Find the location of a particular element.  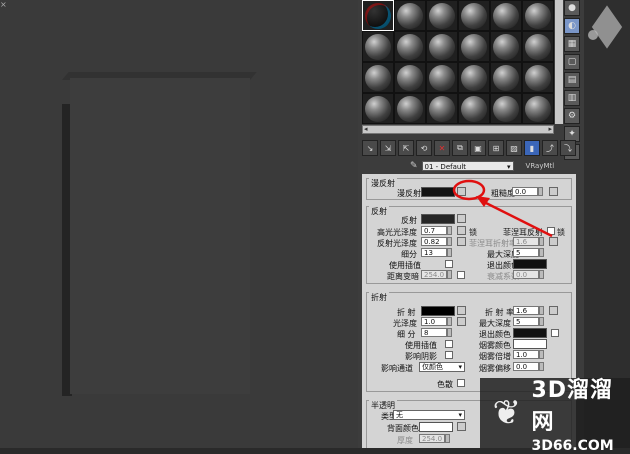

dim-distance-field: 254.0 is located at coordinates (434, 274).